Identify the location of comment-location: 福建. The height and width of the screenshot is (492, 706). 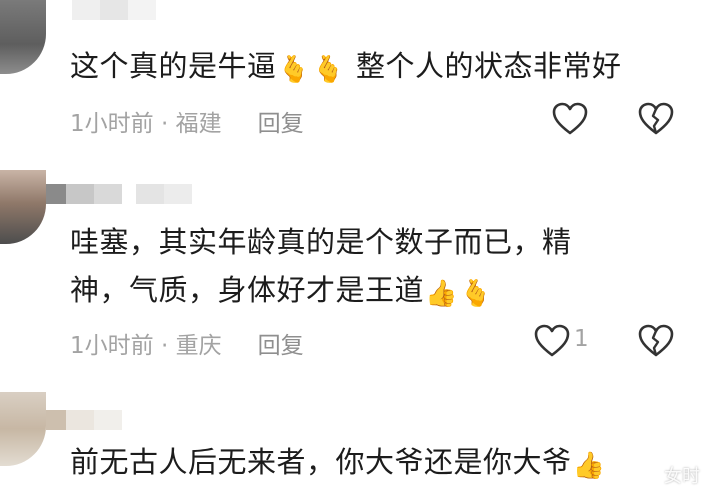
(198, 124).